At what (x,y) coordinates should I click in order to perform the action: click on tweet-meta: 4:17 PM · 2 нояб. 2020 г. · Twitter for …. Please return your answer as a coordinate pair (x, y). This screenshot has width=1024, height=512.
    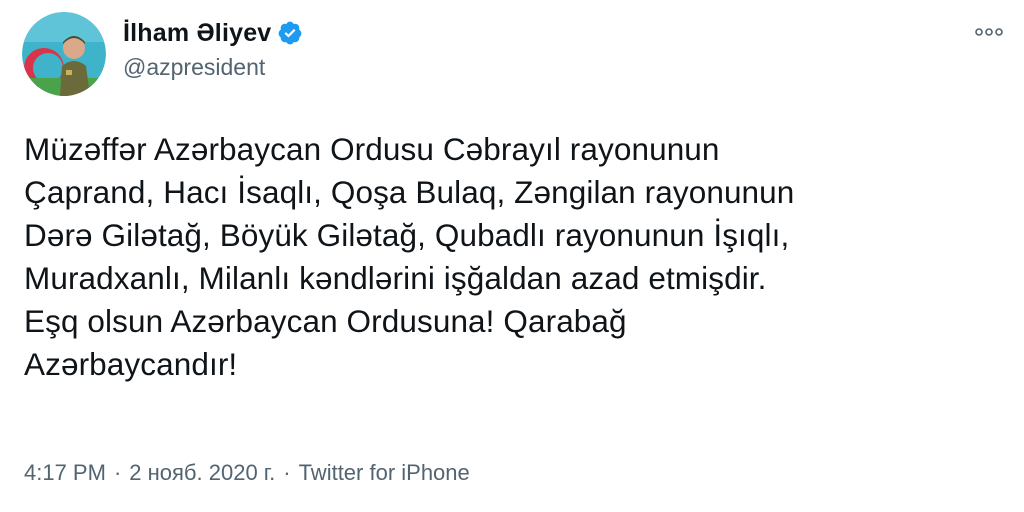
    Looking at the image, I should click on (247, 473).